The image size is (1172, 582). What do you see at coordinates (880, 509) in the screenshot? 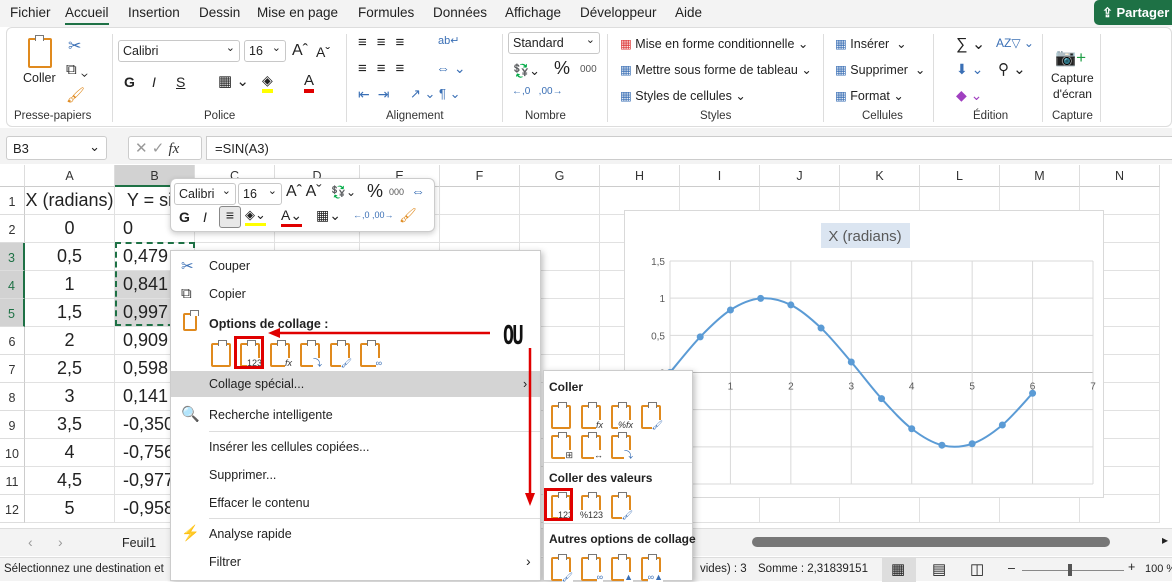
I see `cell-K12` at bounding box center [880, 509].